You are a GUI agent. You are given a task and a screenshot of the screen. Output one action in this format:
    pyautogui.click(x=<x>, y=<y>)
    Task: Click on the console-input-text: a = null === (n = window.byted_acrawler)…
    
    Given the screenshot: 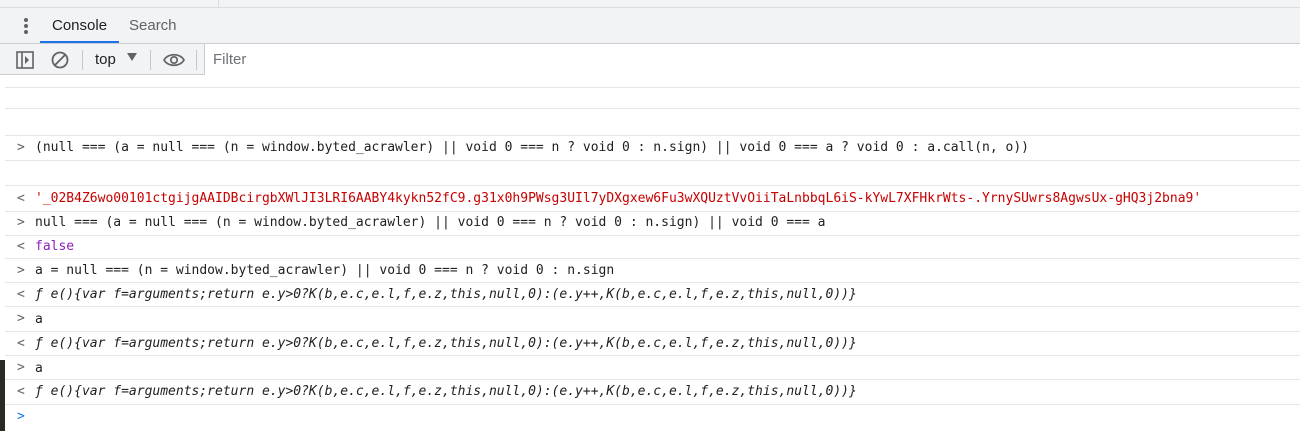 What is the action you would take?
    pyautogui.click(x=325, y=270)
    